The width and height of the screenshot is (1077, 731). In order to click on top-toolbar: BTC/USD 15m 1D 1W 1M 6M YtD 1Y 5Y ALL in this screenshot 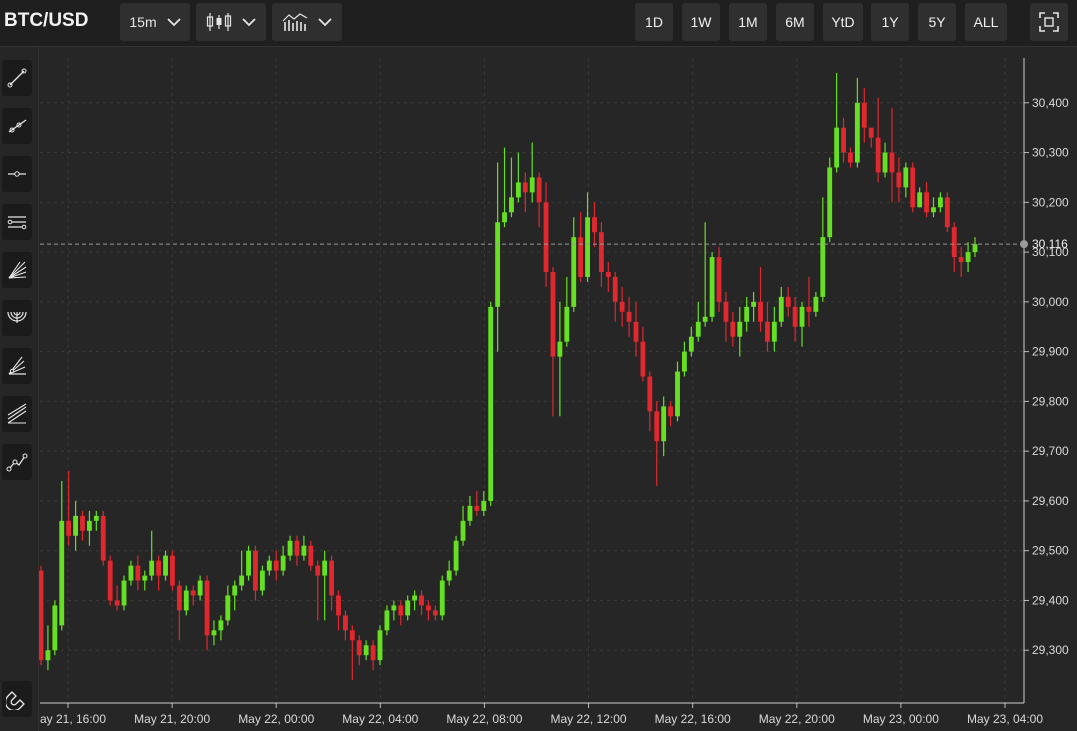, I will do `click(538, 23)`.